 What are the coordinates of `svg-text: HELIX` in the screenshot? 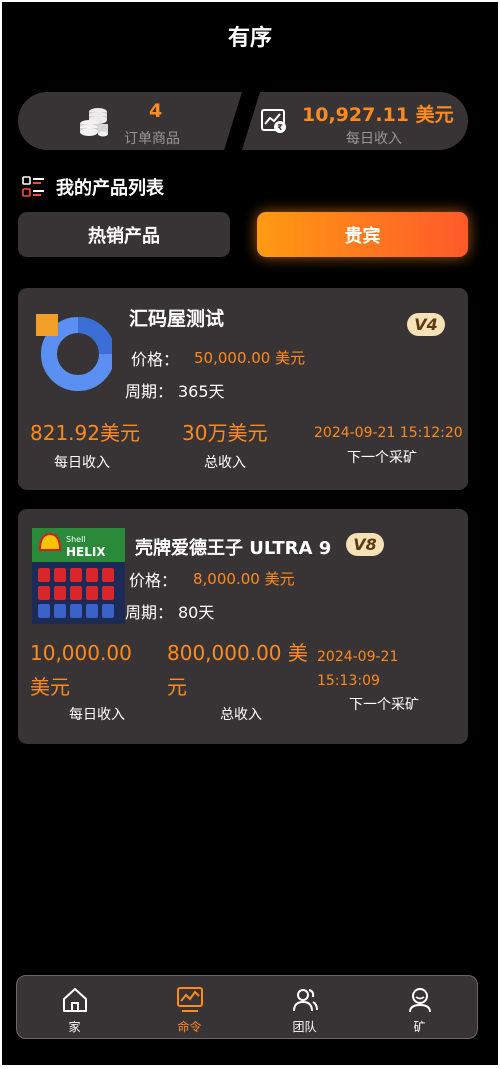 It's located at (86, 552).